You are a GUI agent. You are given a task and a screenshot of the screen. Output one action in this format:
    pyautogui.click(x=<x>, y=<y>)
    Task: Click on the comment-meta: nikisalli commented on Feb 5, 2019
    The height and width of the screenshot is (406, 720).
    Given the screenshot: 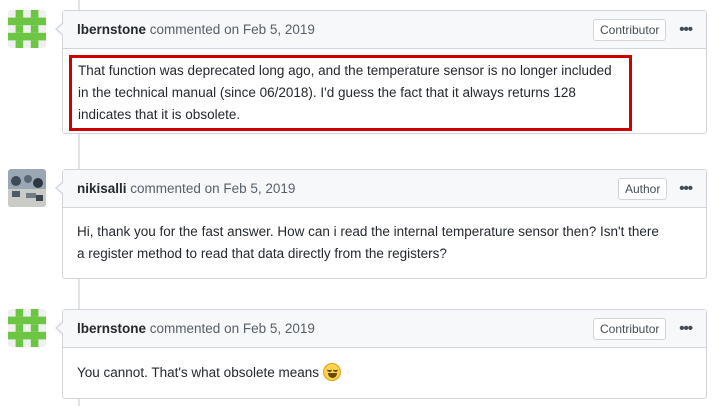 What is the action you would take?
    pyautogui.click(x=186, y=188)
    